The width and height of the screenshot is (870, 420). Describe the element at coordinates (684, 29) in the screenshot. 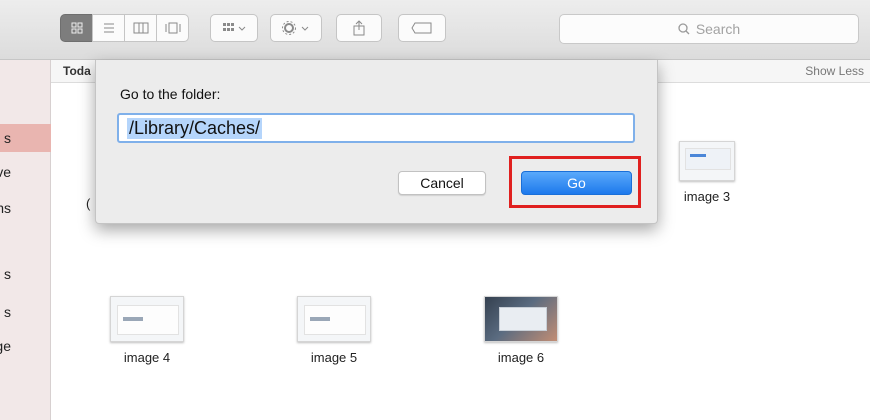

I see `search-icon` at that location.